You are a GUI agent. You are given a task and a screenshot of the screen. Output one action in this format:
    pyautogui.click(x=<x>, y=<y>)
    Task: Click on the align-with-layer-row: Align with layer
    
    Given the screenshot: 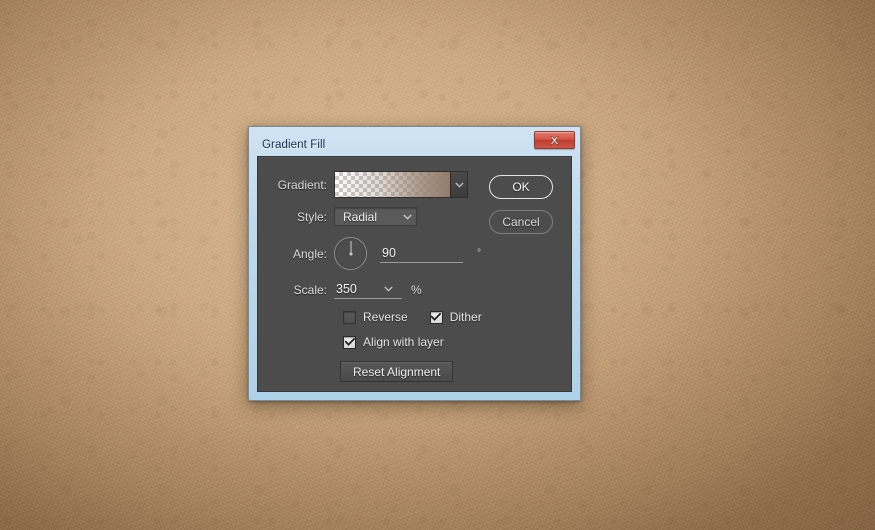 What is the action you would take?
    pyautogui.click(x=414, y=342)
    